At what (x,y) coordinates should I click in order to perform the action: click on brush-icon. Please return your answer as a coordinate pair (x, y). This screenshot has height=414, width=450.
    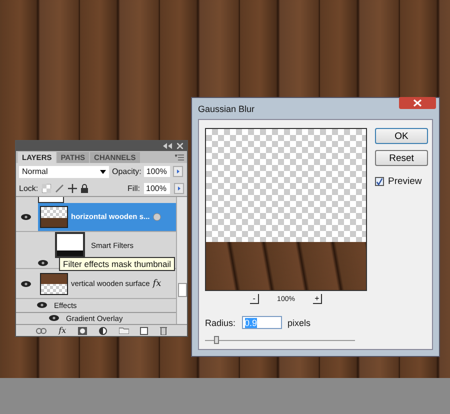
    Looking at the image, I should click on (59, 188).